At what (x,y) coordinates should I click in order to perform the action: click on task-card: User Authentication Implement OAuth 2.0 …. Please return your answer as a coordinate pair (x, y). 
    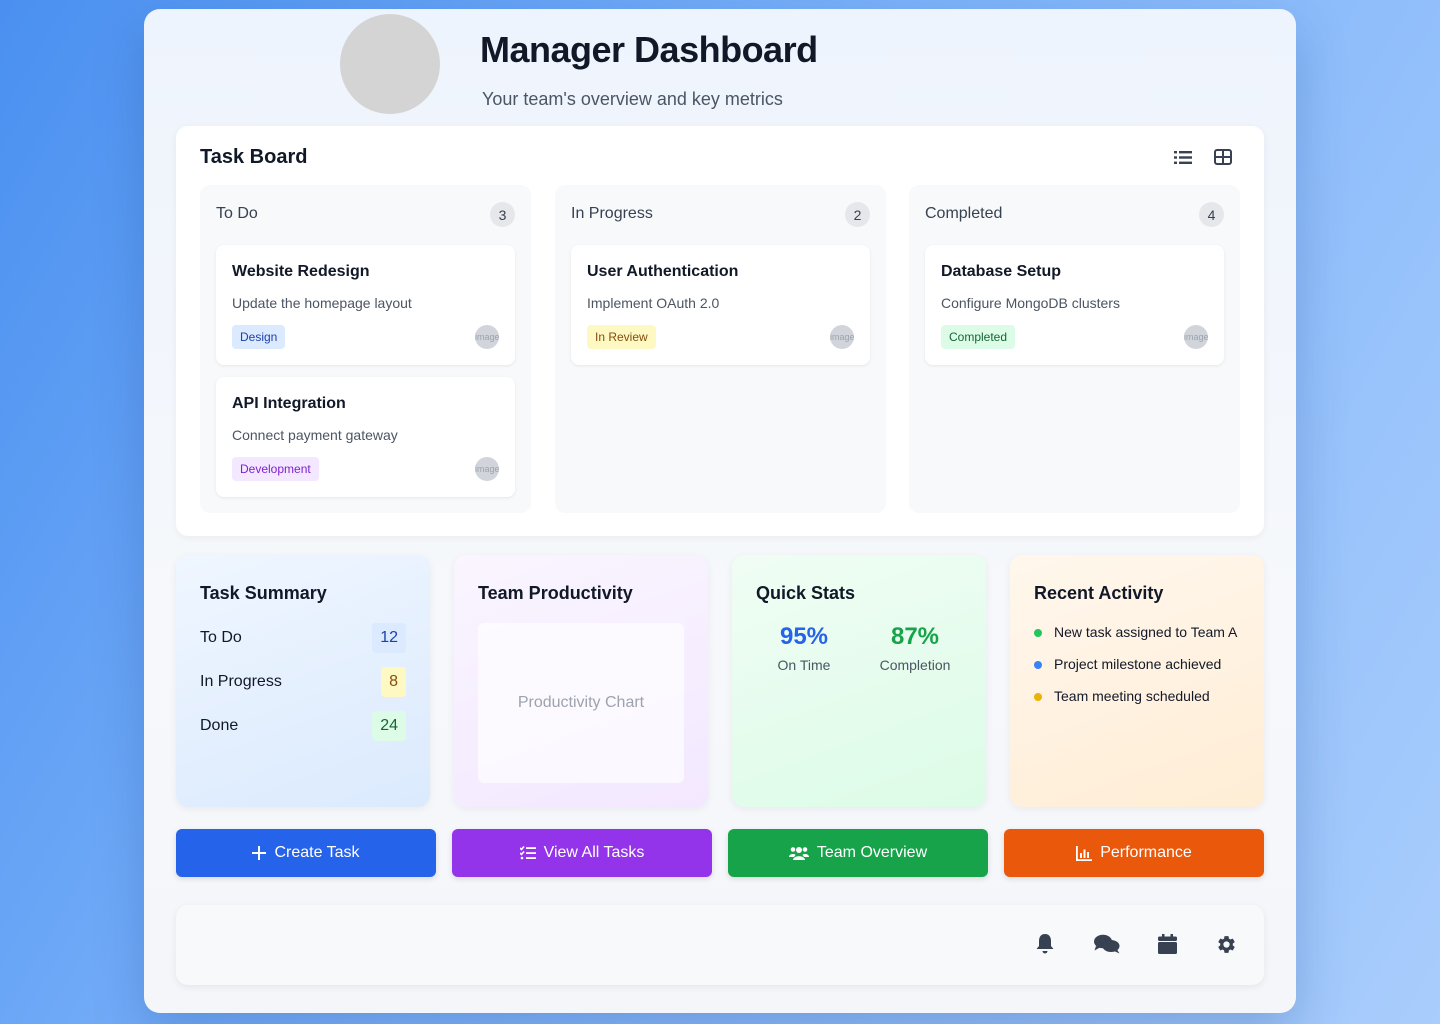
    Looking at the image, I should click on (720, 305).